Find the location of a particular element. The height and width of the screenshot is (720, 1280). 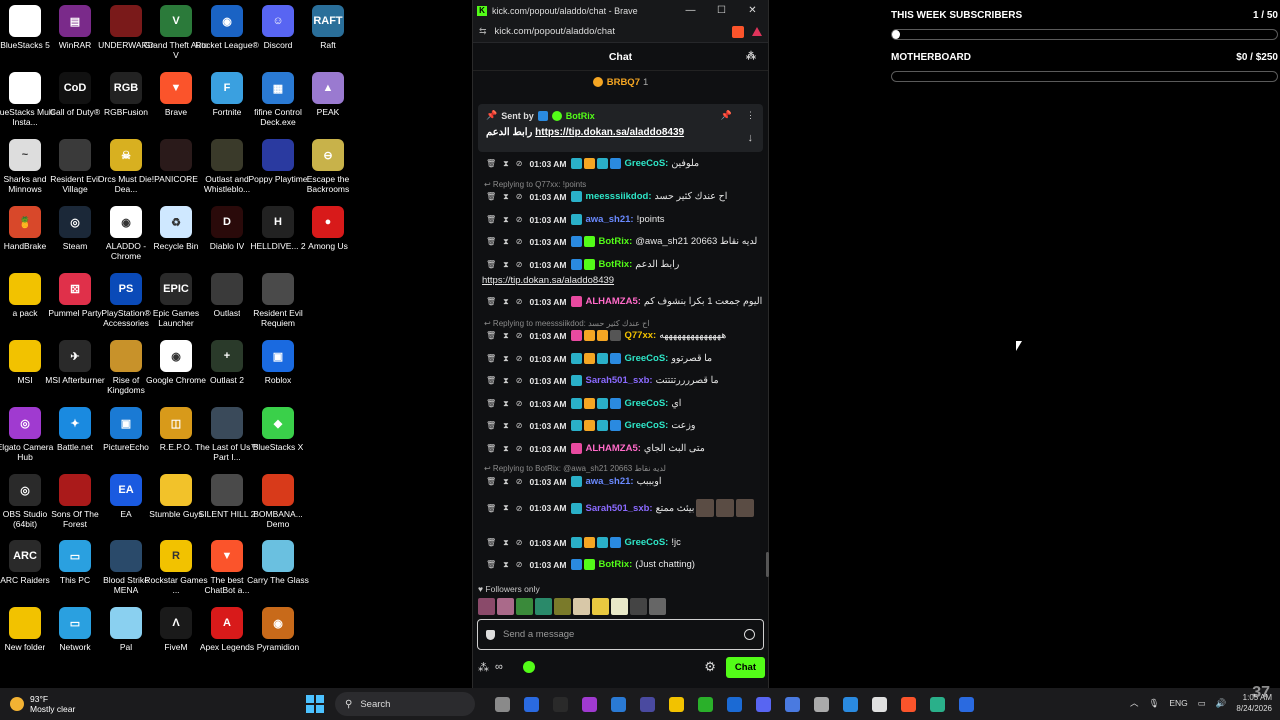

message-input is located at coordinates (623, 634).